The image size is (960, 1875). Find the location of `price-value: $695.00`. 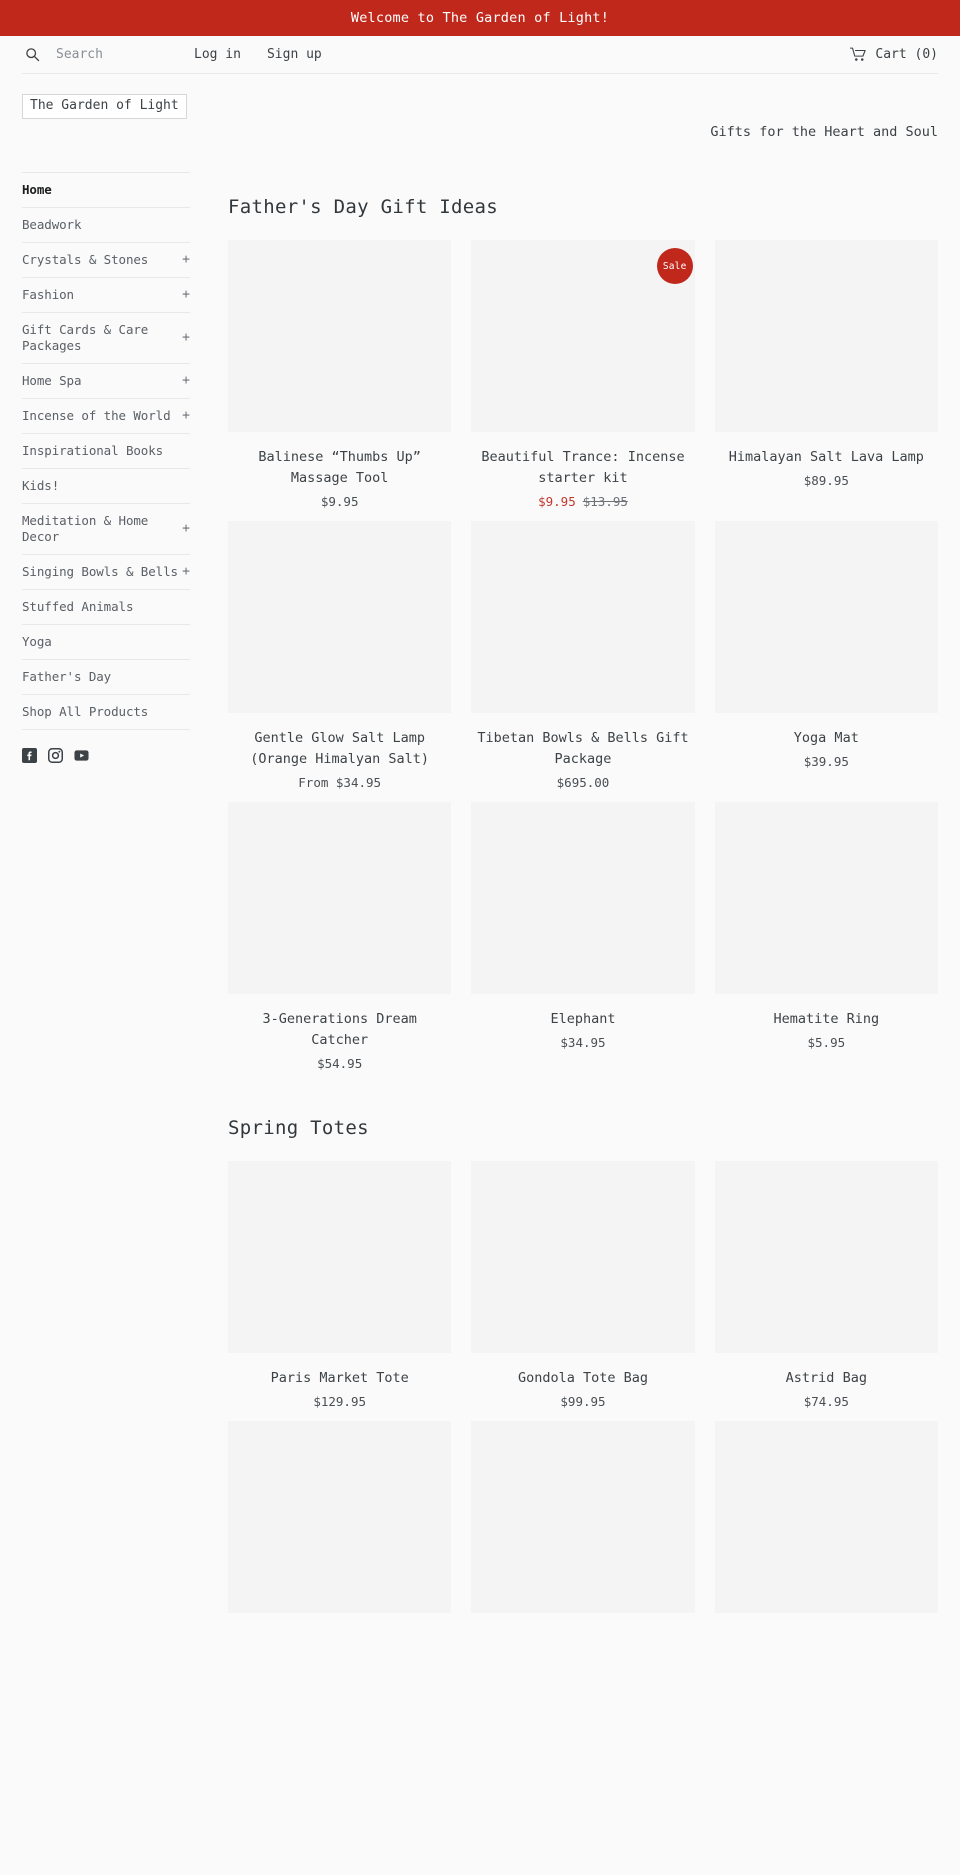

price-value: $695.00 is located at coordinates (583, 782).